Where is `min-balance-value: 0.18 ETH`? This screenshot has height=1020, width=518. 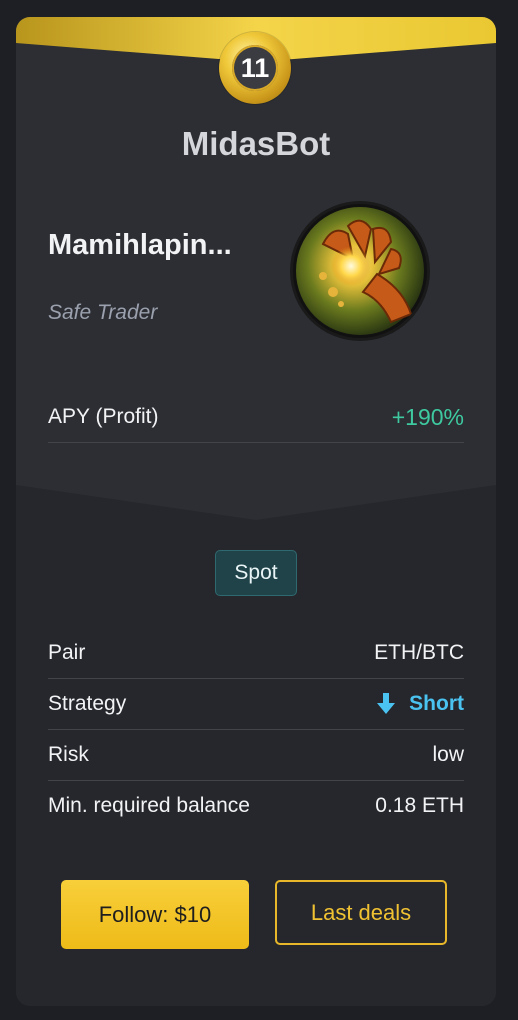 min-balance-value: 0.18 ETH is located at coordinates (419, 805).